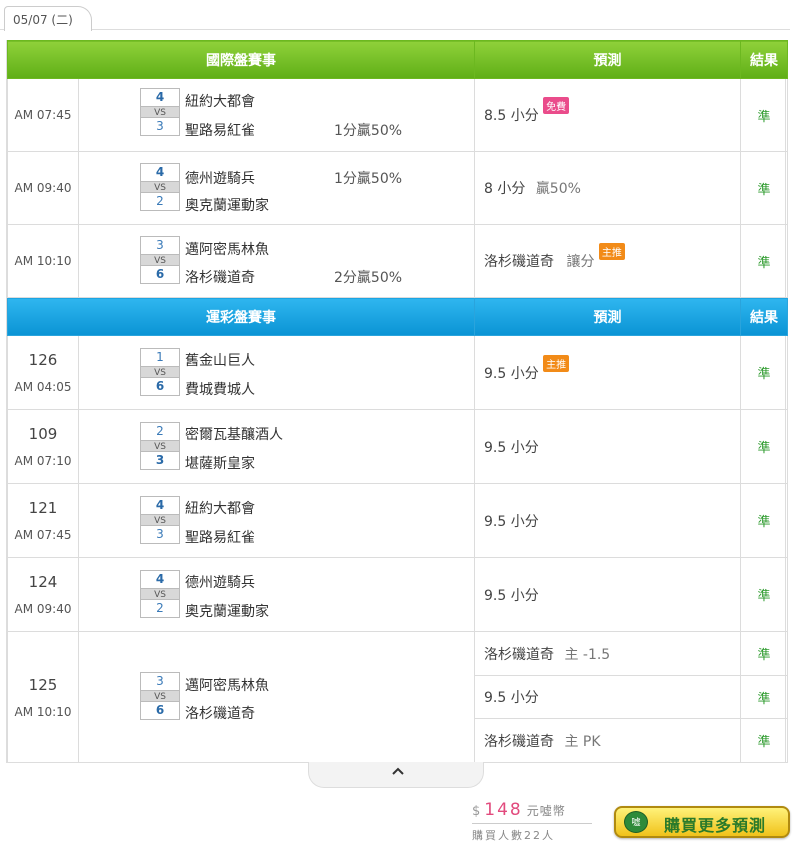 The width and height of the screenshot is (804, 851). What do you see at coordinates (276, 115) in the screenshot?
I see `match-cell: 4 VS 3 紐約大都會 聖路易紅雀 1分贏50%` at bounding box center [276, 115].